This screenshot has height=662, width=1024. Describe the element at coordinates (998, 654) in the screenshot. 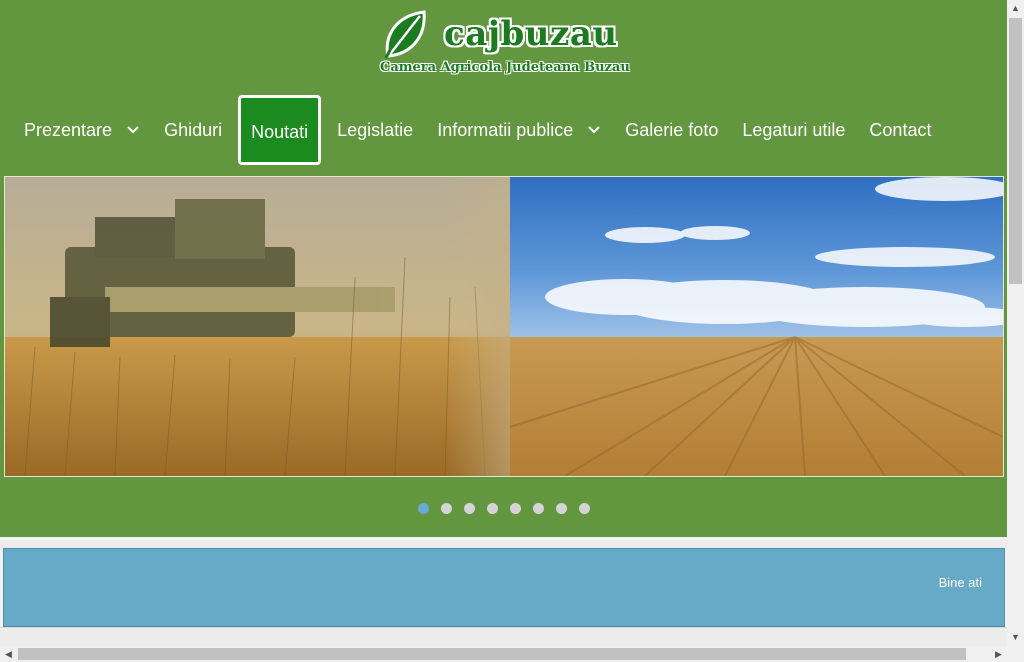

I see `scroll-right-icon: ▶` at that location.